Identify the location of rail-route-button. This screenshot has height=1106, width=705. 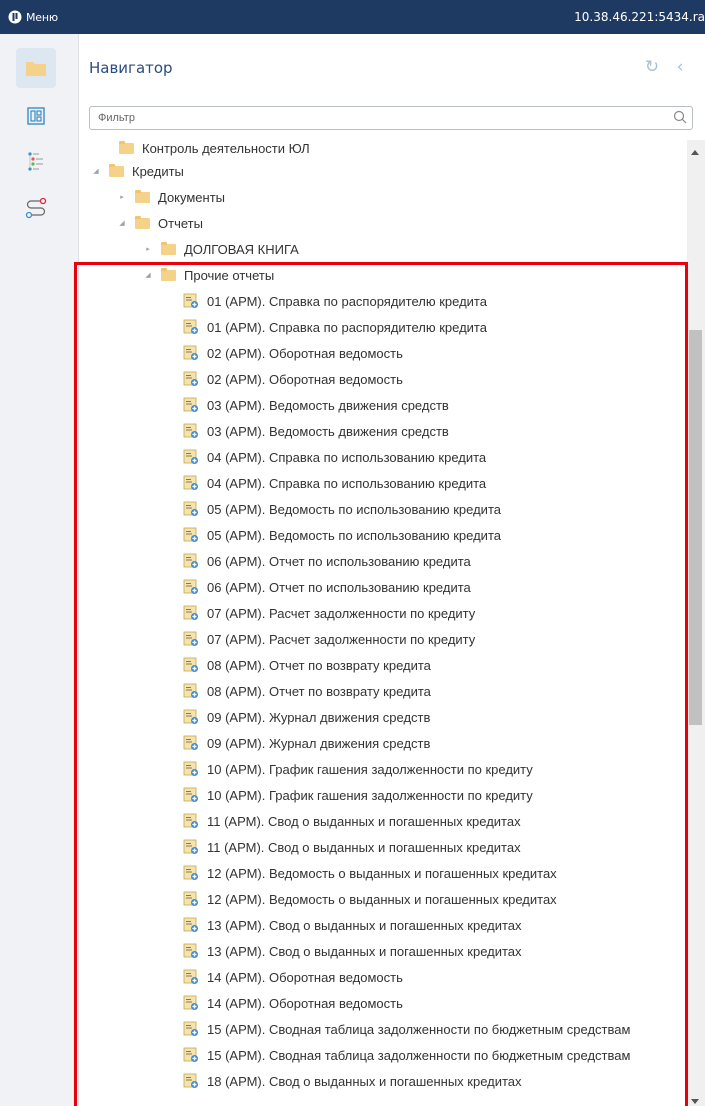
(36, 208).